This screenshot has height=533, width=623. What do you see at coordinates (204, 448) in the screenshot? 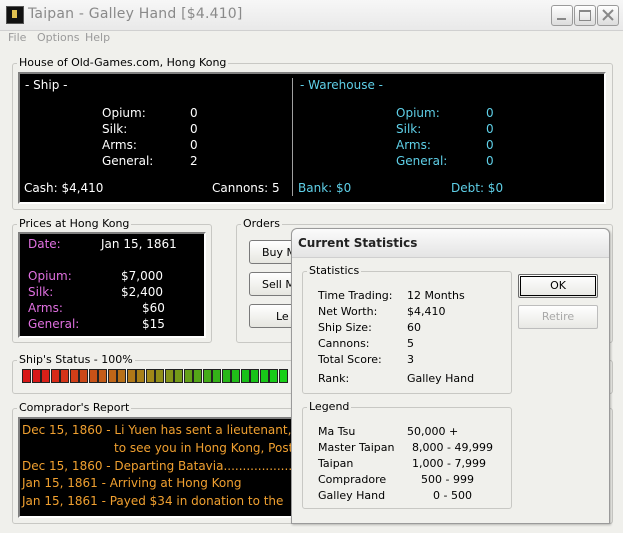
I see `report-line-2: to see you in Hong Kong, Post` at bounding box center [204, 448].